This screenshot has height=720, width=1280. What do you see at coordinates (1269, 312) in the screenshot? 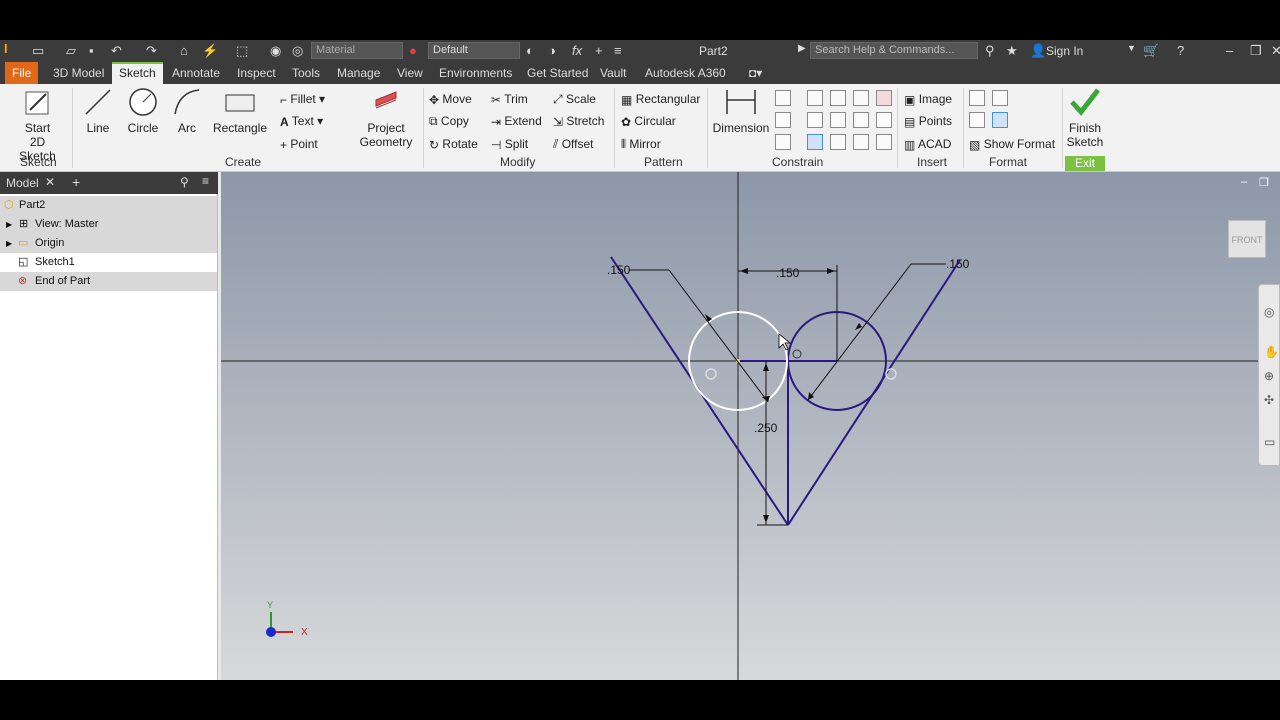
I see `steering-wheel-icon: ◎` at bounding box center [1269, 312].